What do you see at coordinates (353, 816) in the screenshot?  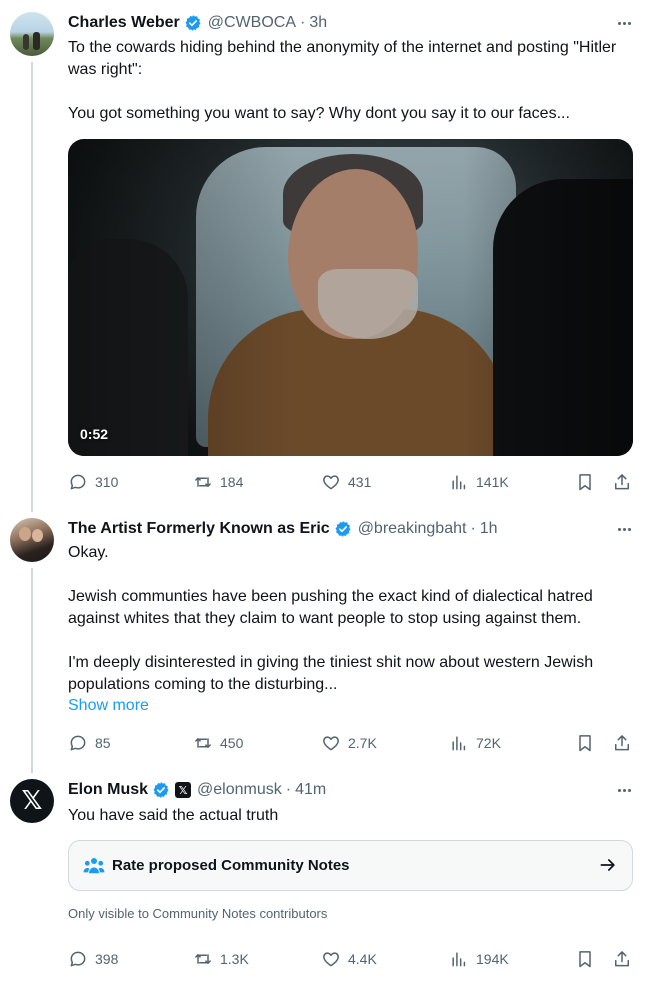 I see `tweet-text: You have said the actual truth` at bounding box center [353, 816].